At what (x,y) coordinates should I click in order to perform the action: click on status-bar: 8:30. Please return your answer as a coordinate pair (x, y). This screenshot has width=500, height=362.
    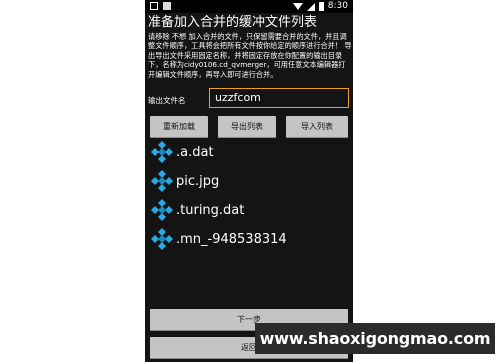
    Looking at the image, I should click on (249, 6).